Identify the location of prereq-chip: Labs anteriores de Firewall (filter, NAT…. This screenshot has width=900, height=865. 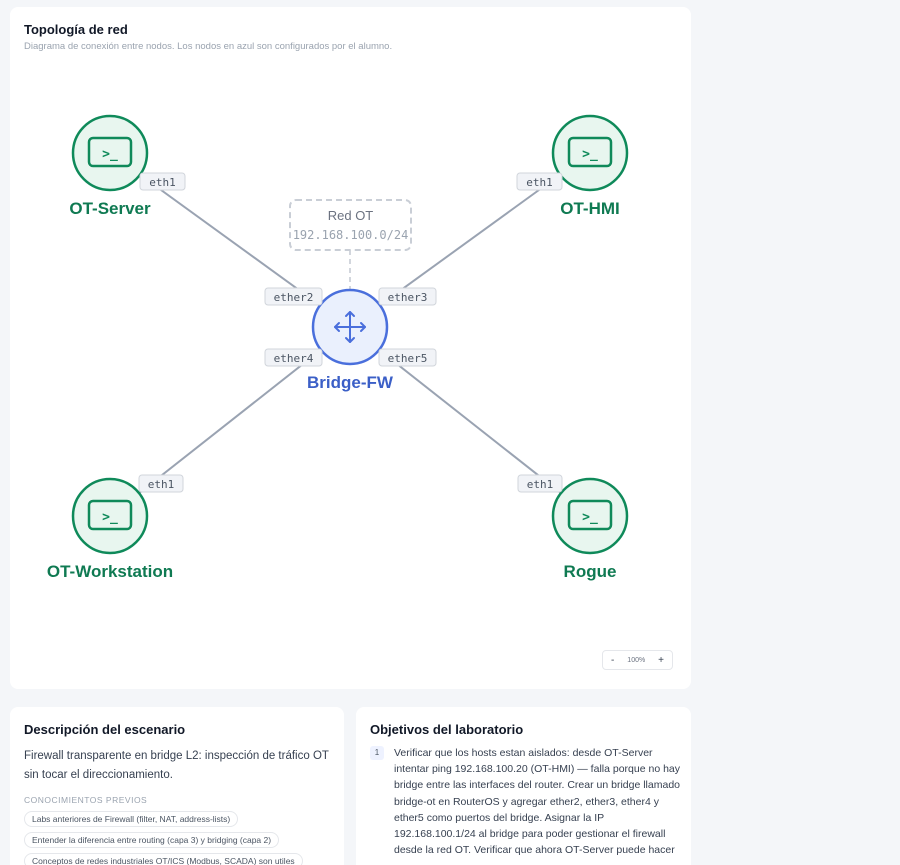
(131, 819).